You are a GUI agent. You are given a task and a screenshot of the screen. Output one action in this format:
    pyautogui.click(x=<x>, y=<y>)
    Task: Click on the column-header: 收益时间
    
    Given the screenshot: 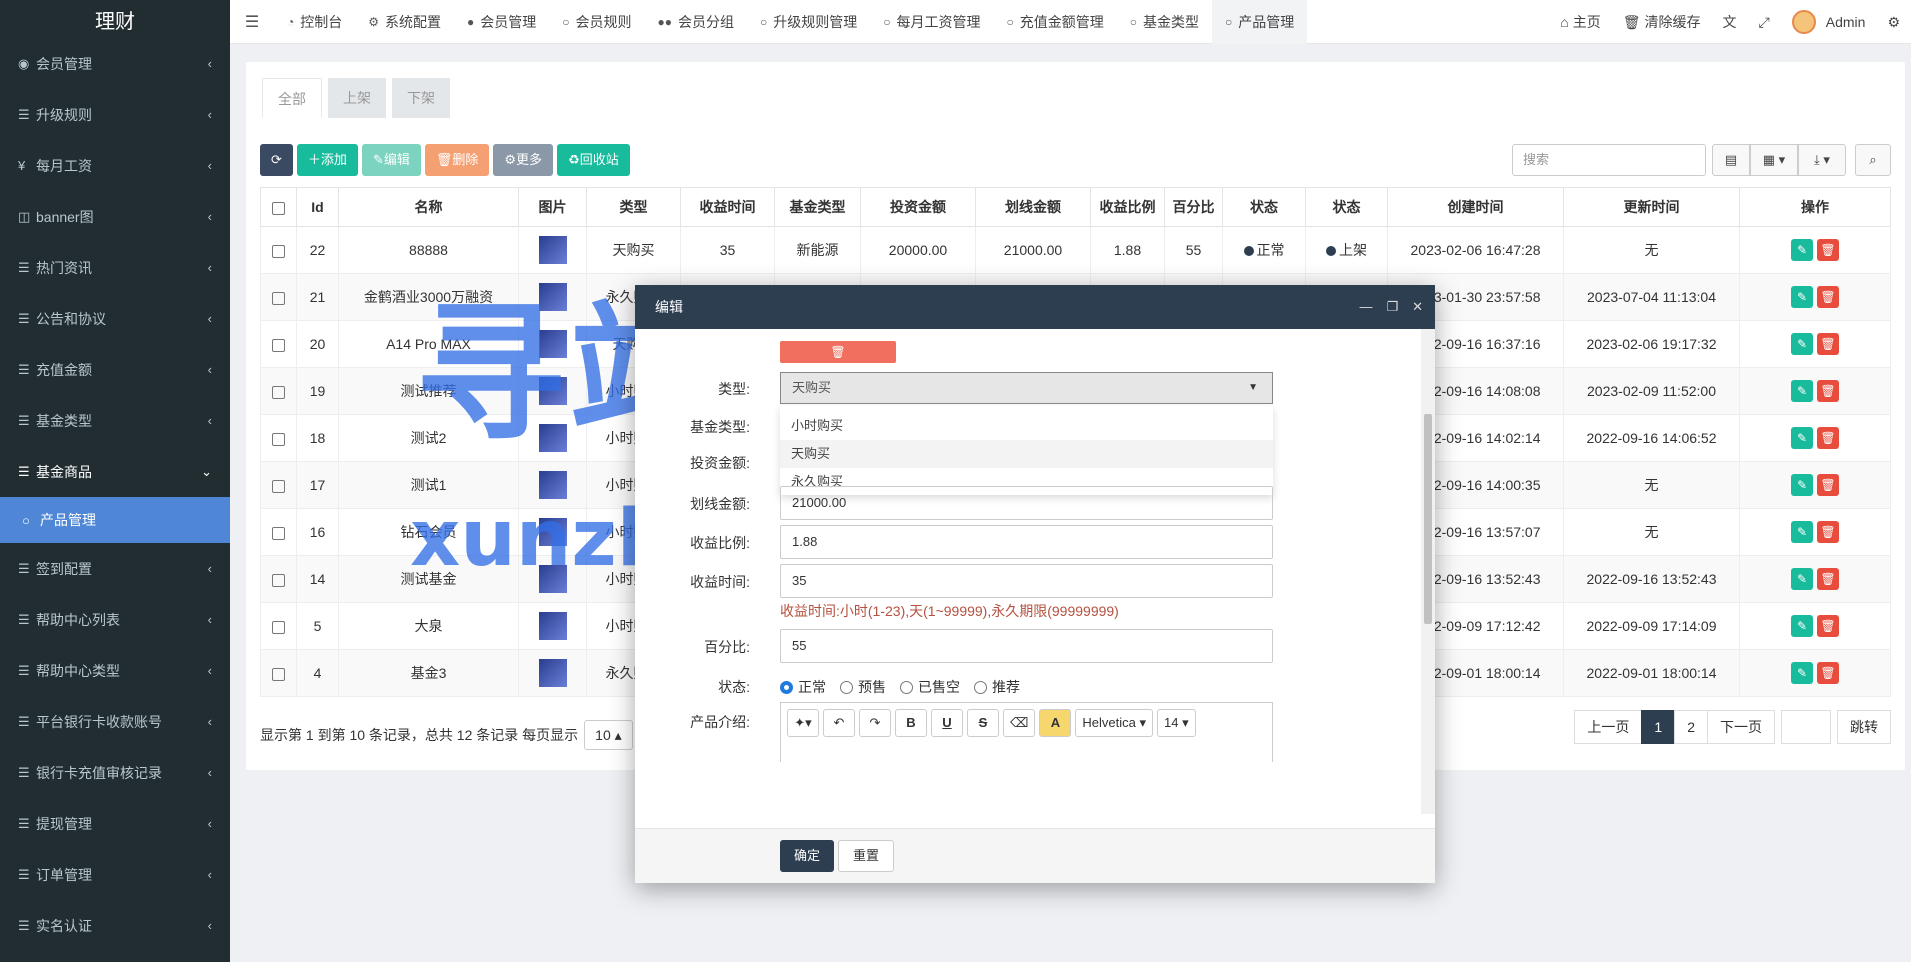 What is the action you would take?
    pyautogui.click(x=727, y=207)
    